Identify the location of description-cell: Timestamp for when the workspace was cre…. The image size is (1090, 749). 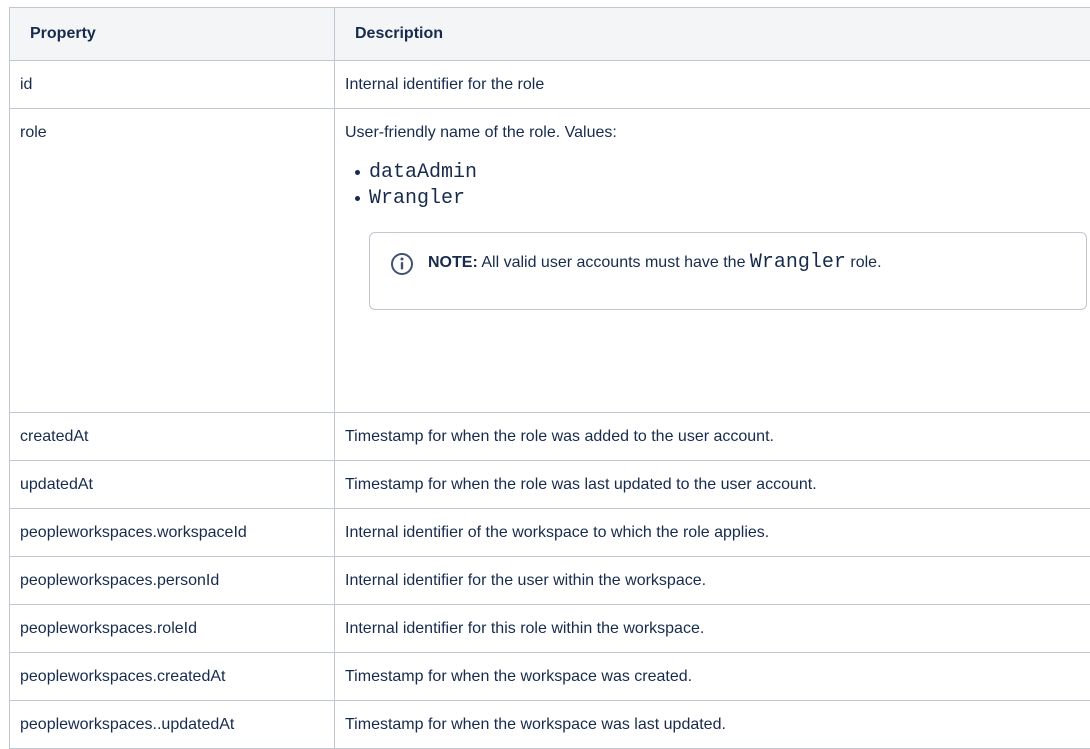
(712, 677).